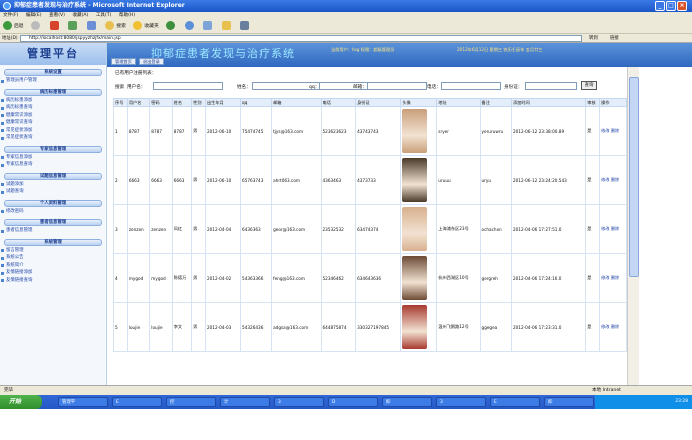  What do you see at coordinates (634, 177) in the screenshot?
I see `scroll-thumb` at bounding box center [634, 177].